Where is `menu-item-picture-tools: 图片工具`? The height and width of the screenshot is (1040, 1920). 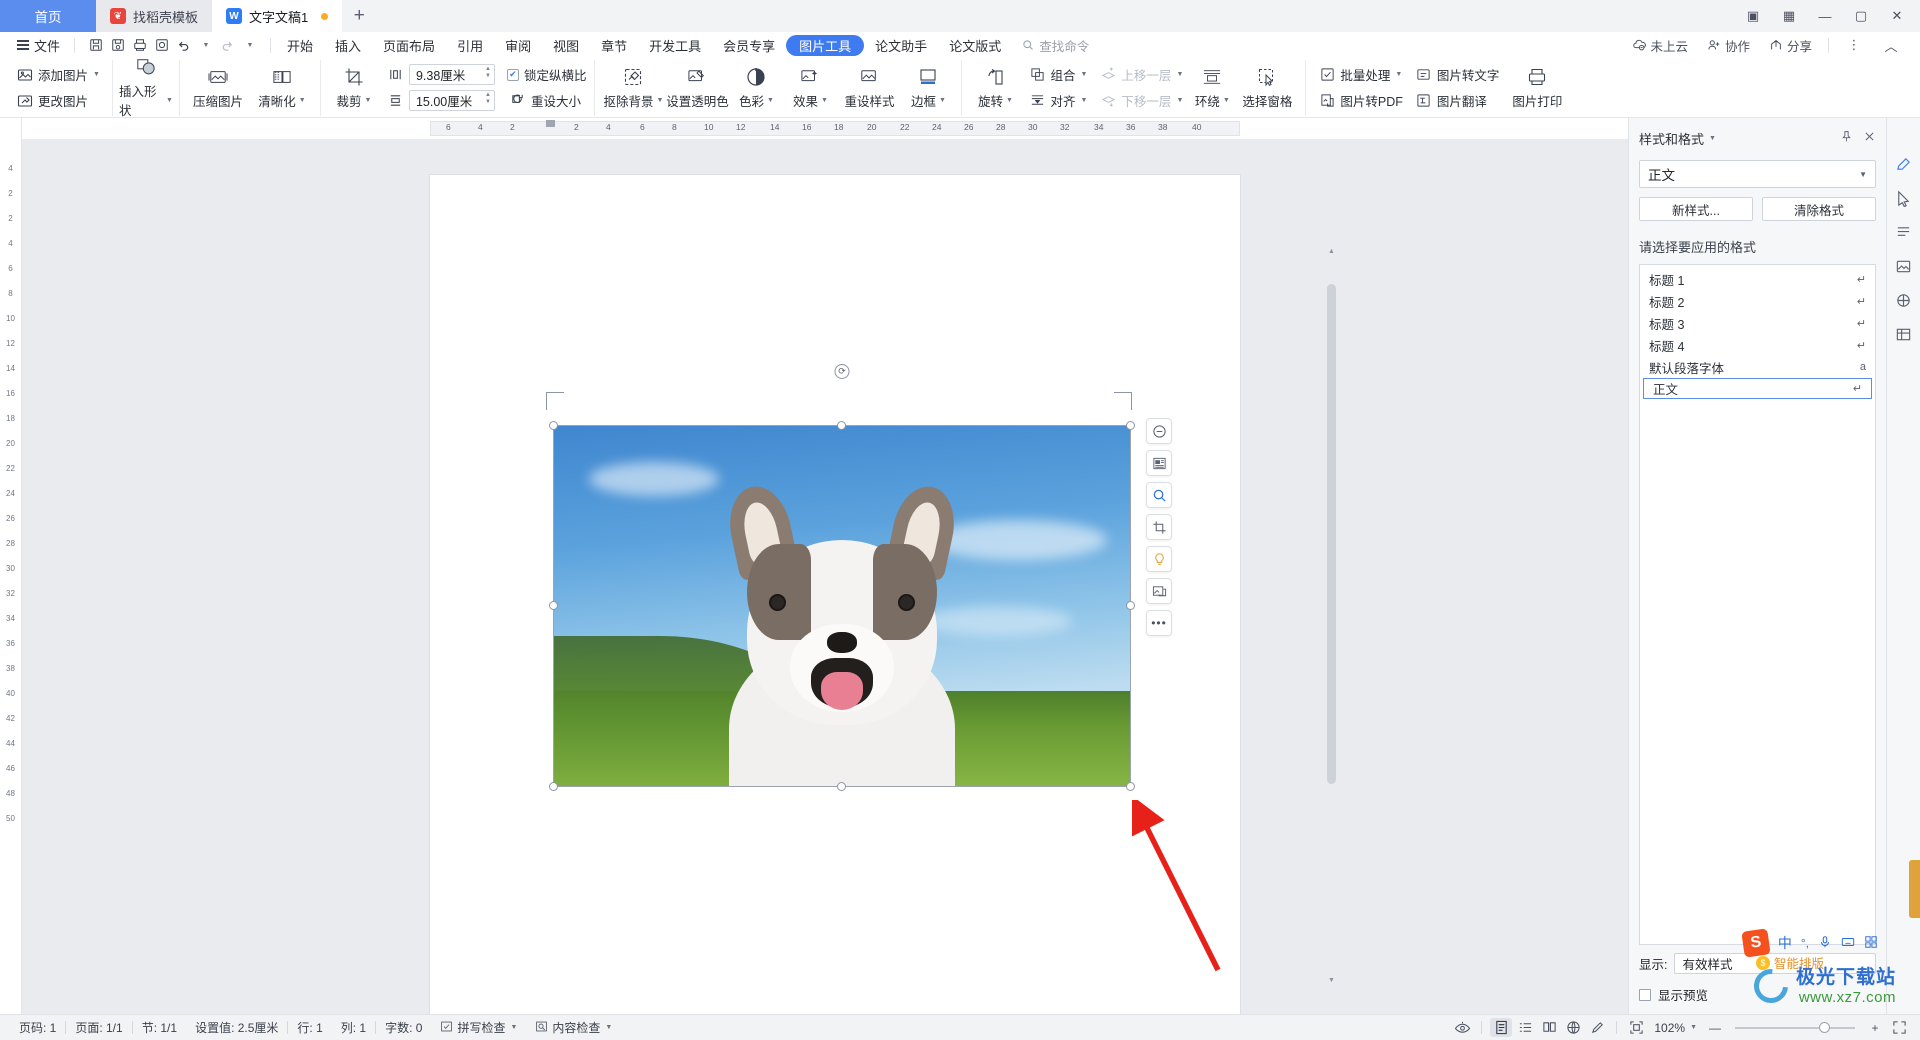
menu-item-picture-tools: 图片工具 is located at coordinates (825, 45).